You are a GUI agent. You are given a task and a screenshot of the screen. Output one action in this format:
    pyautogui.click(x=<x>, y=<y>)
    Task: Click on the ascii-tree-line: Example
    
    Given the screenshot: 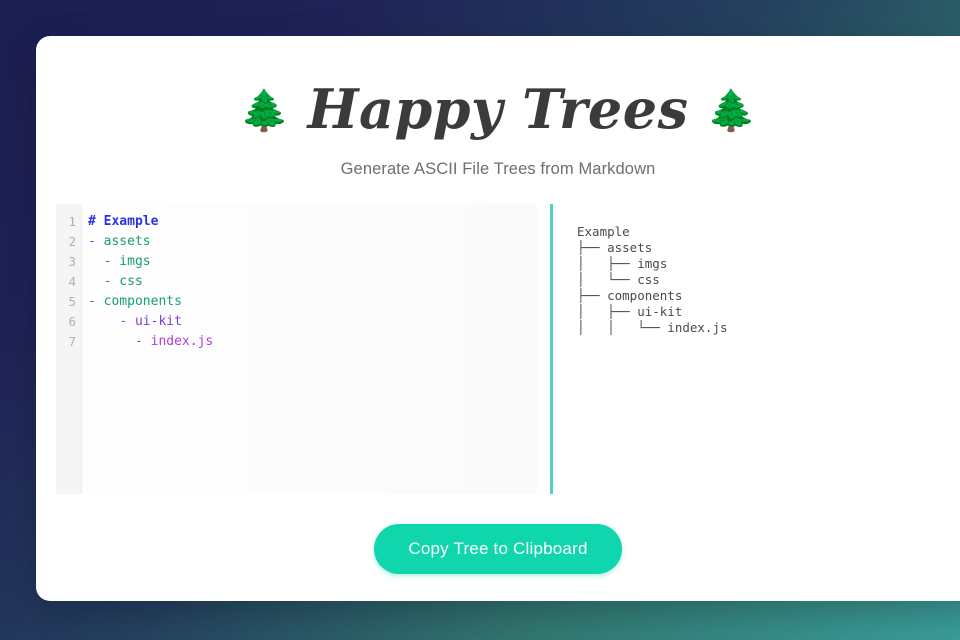 What is the action you would take?
    pyautogui.click(x=603, y=231)
    